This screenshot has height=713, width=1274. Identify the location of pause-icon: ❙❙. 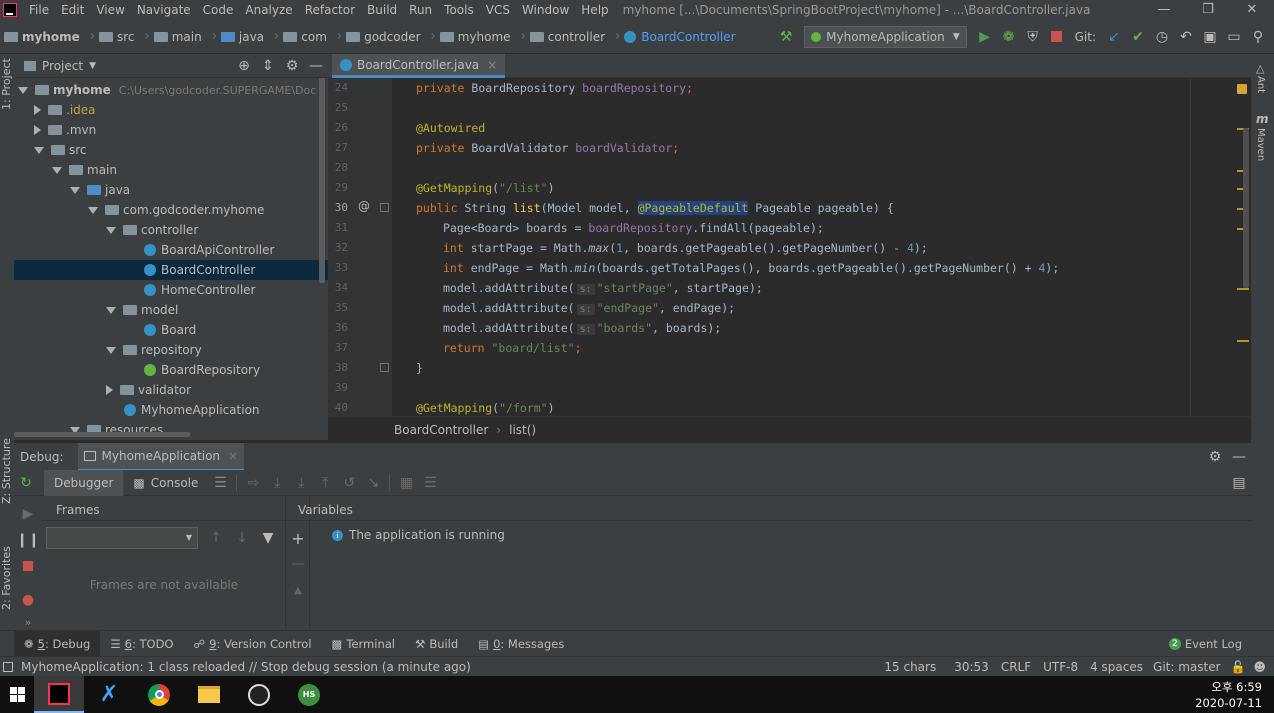
(28, 540).